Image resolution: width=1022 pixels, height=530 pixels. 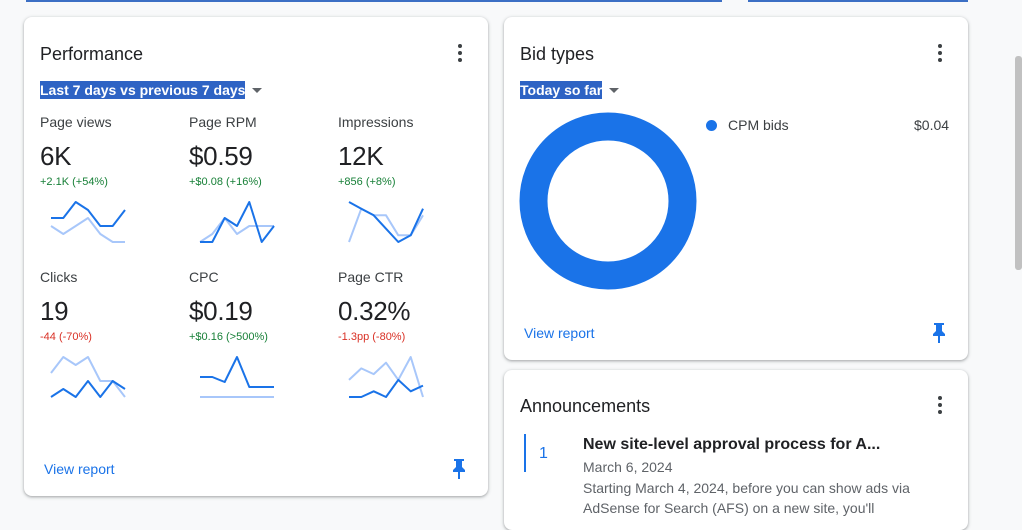 I want to click on bid-types-title: Bid types, so click(x=557, y=54).